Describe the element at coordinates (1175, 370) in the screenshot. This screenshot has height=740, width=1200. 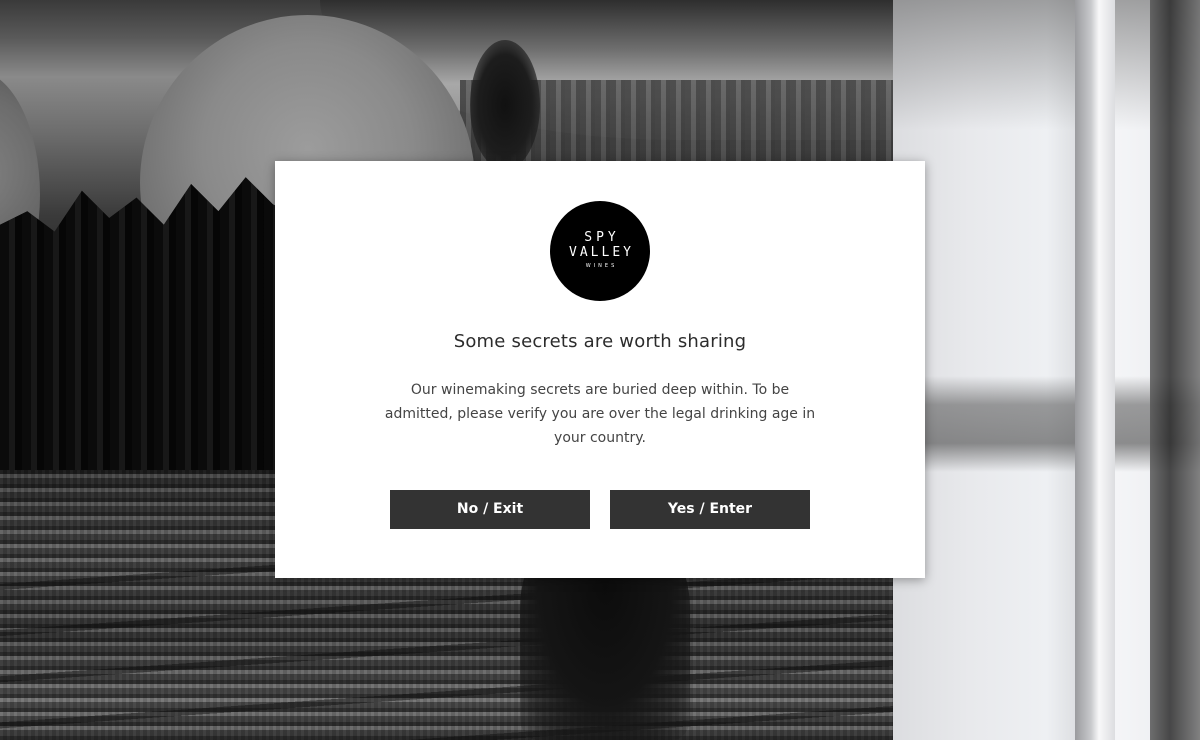
I see `window-edge` at that location.